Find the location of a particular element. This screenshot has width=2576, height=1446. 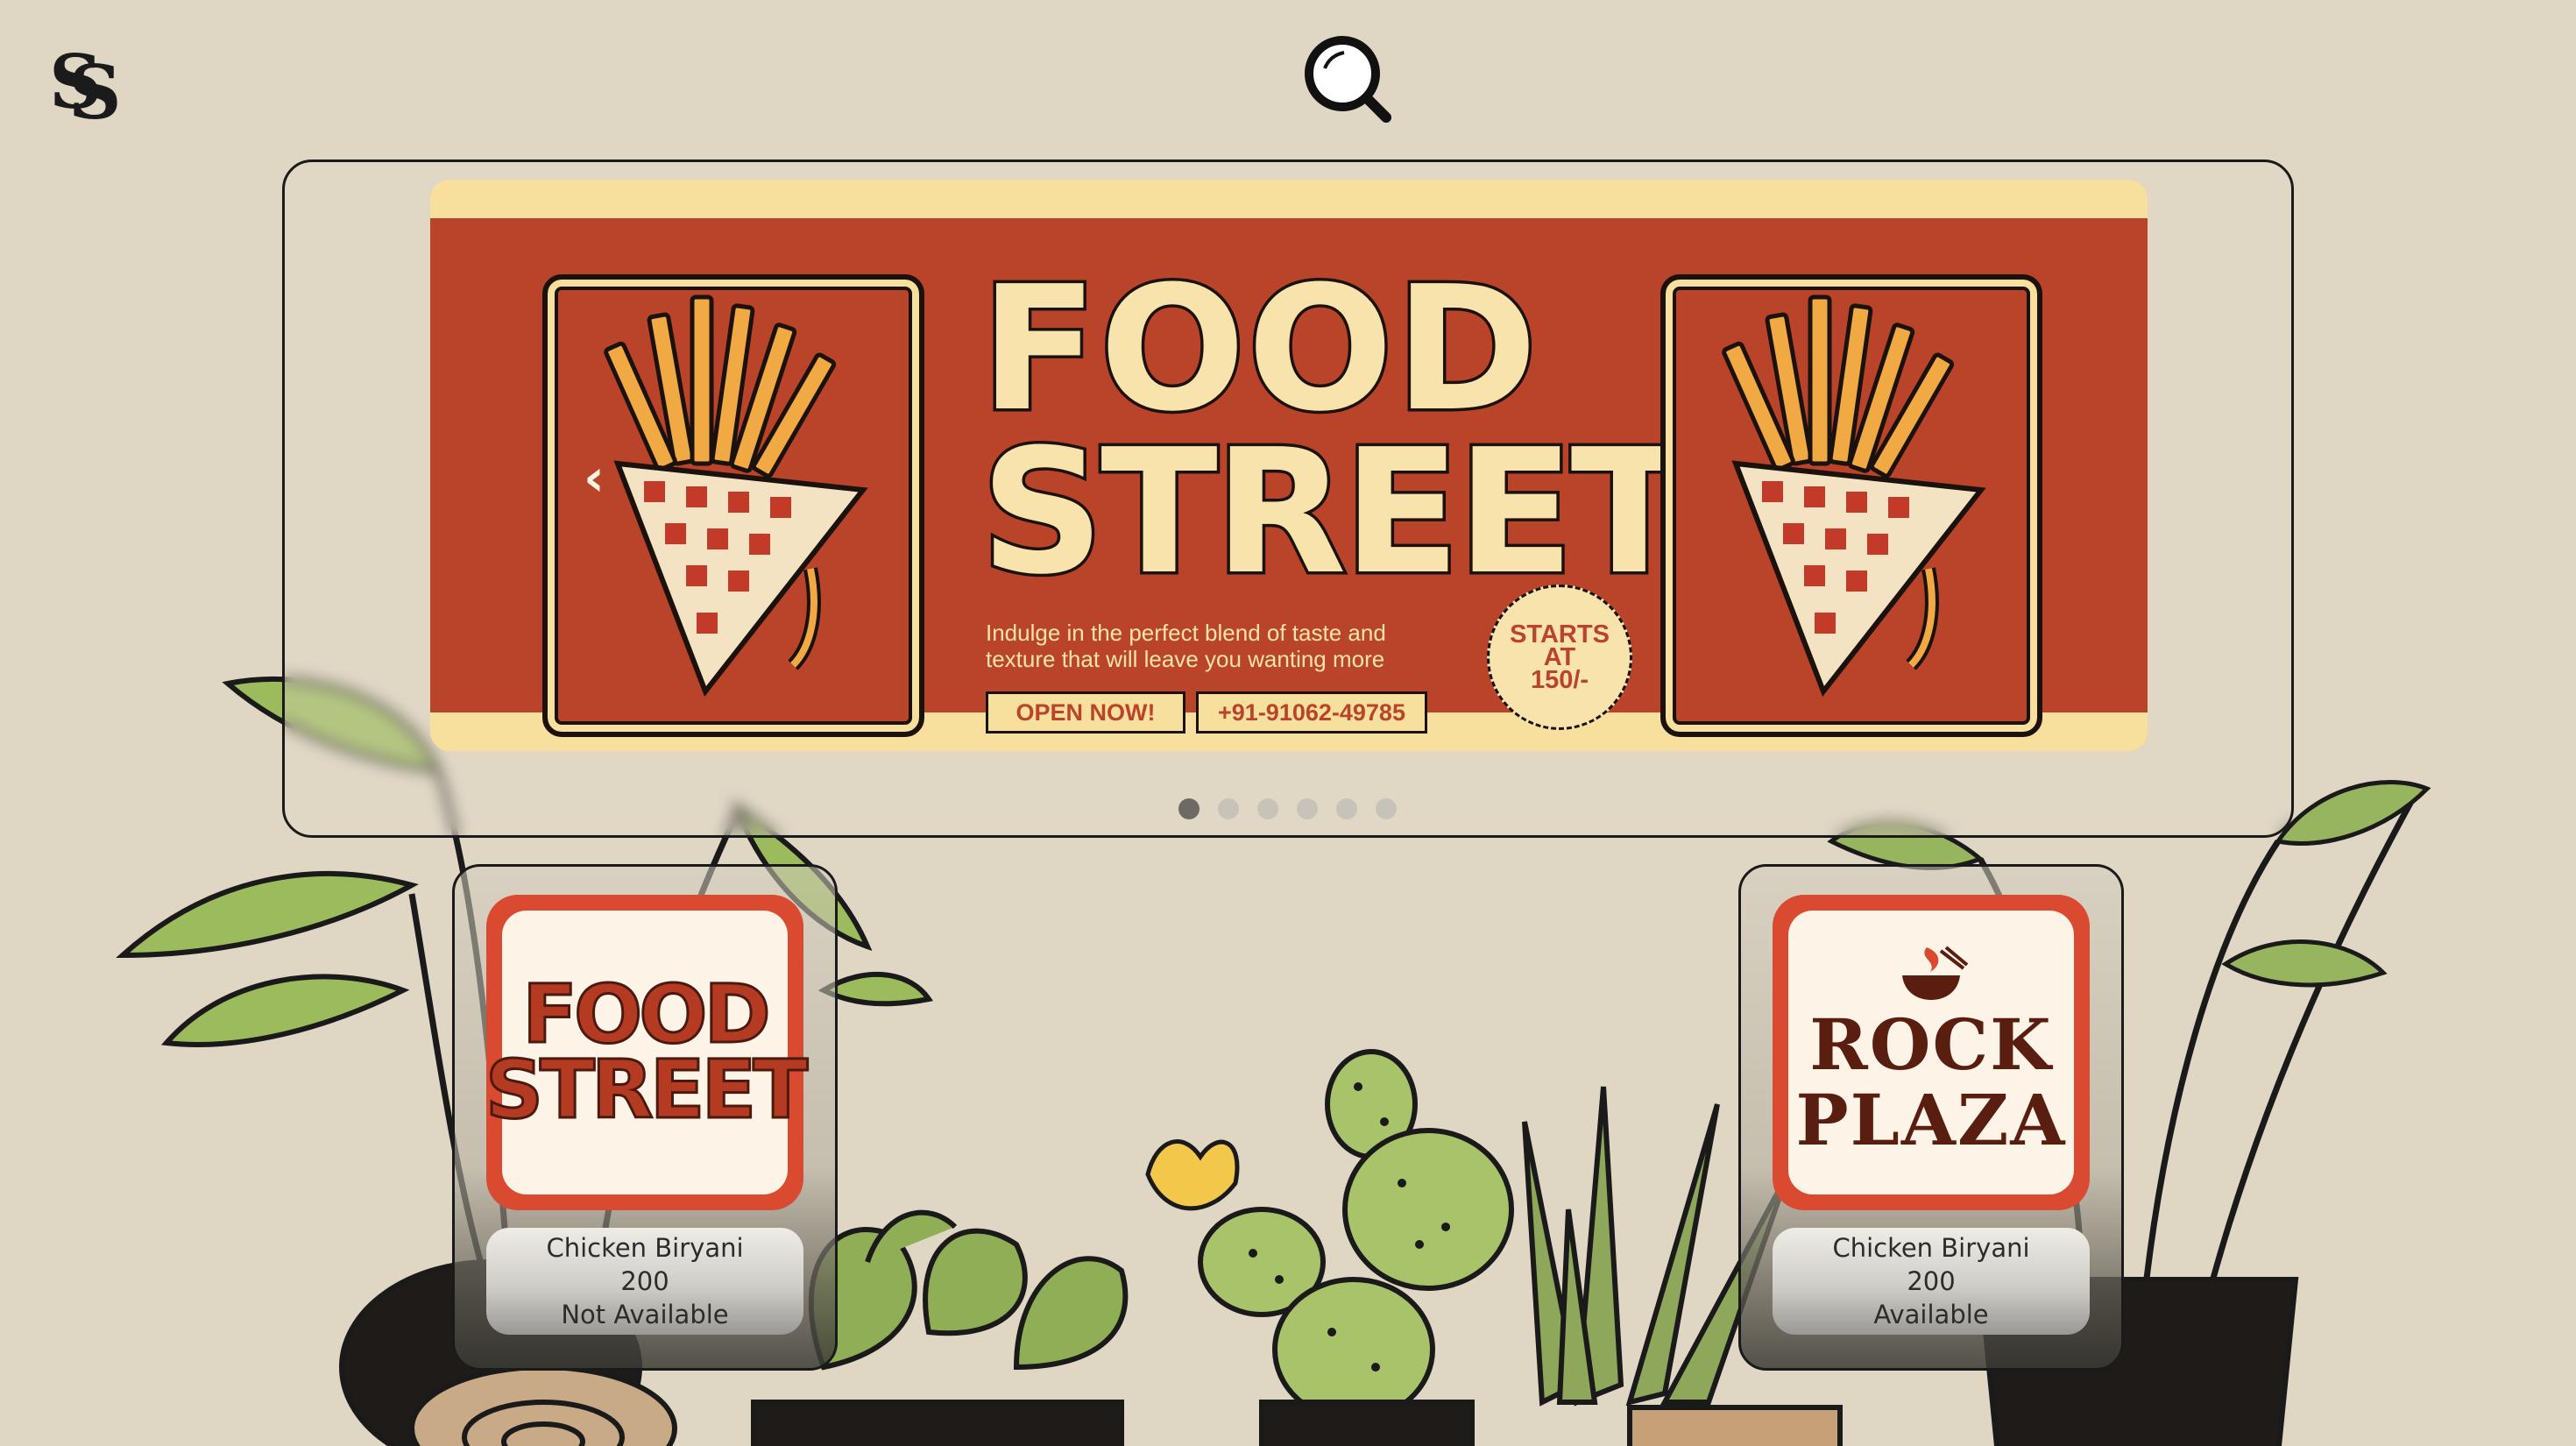

rock-plaza-logo-text: ROCK PLAZA is located at coordinates (1931, 1082).